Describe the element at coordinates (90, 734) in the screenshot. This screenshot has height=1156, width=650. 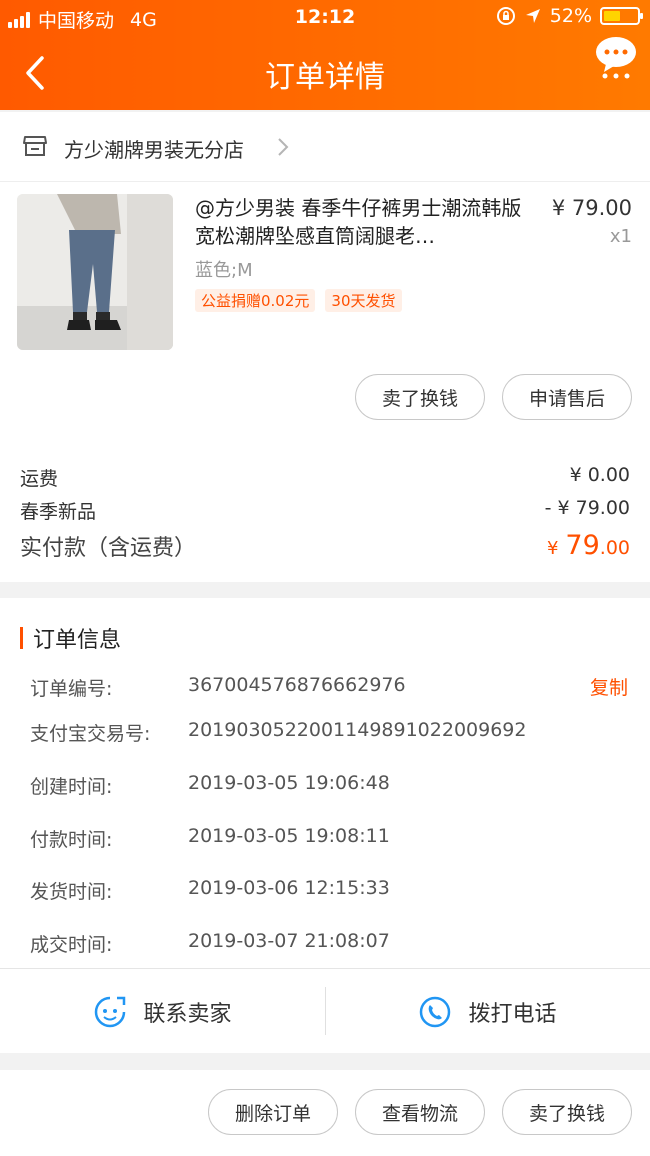
I see `alipay-number-label: 支付宝交易号:` at that location.